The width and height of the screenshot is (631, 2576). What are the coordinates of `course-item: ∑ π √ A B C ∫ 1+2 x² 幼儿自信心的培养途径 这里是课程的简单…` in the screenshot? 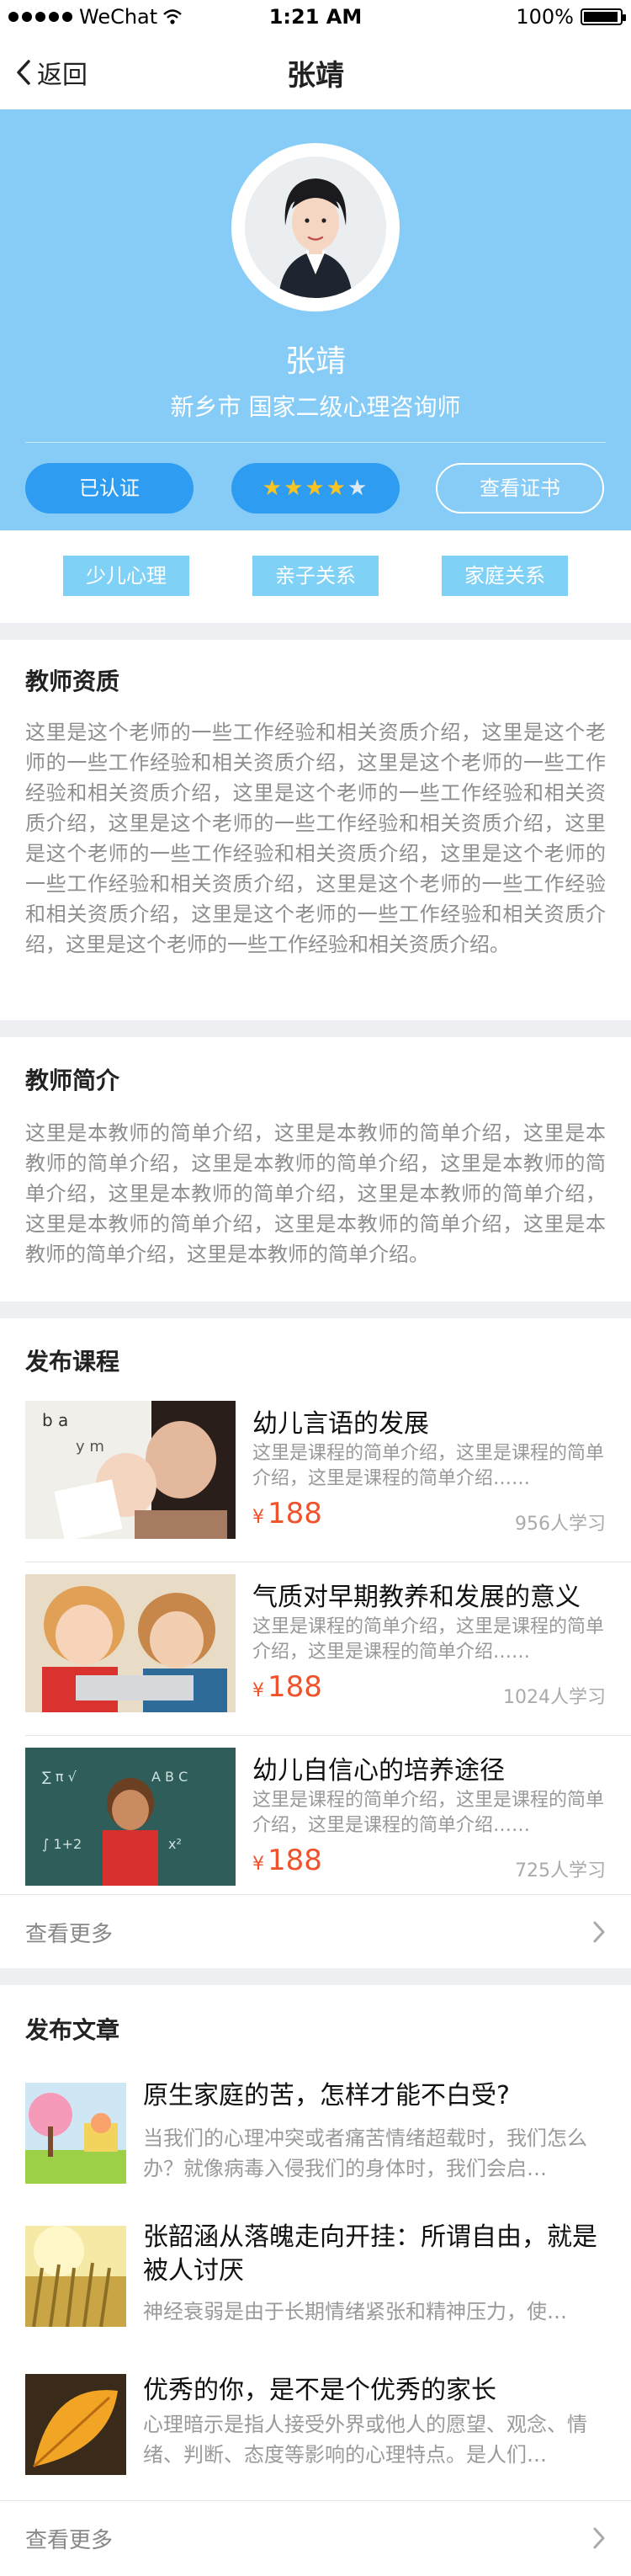 It's located at (315, 1823).